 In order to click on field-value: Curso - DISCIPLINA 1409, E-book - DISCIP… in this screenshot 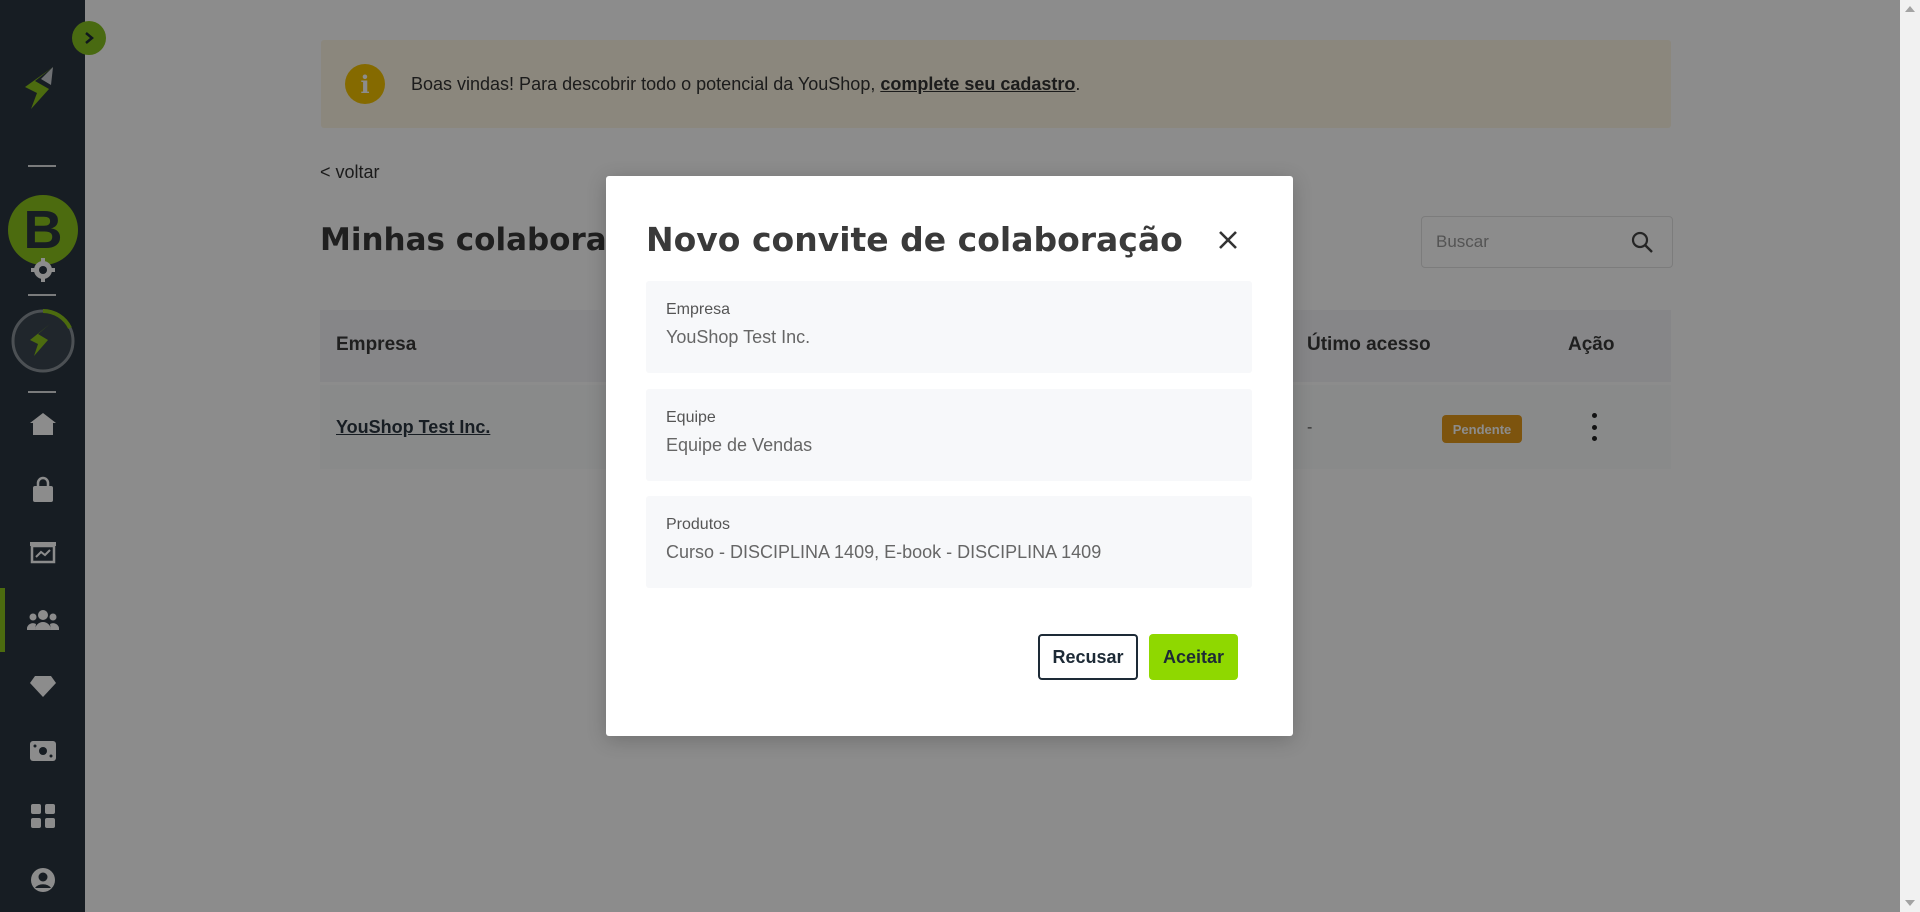, I will do `click(884, 552)`.